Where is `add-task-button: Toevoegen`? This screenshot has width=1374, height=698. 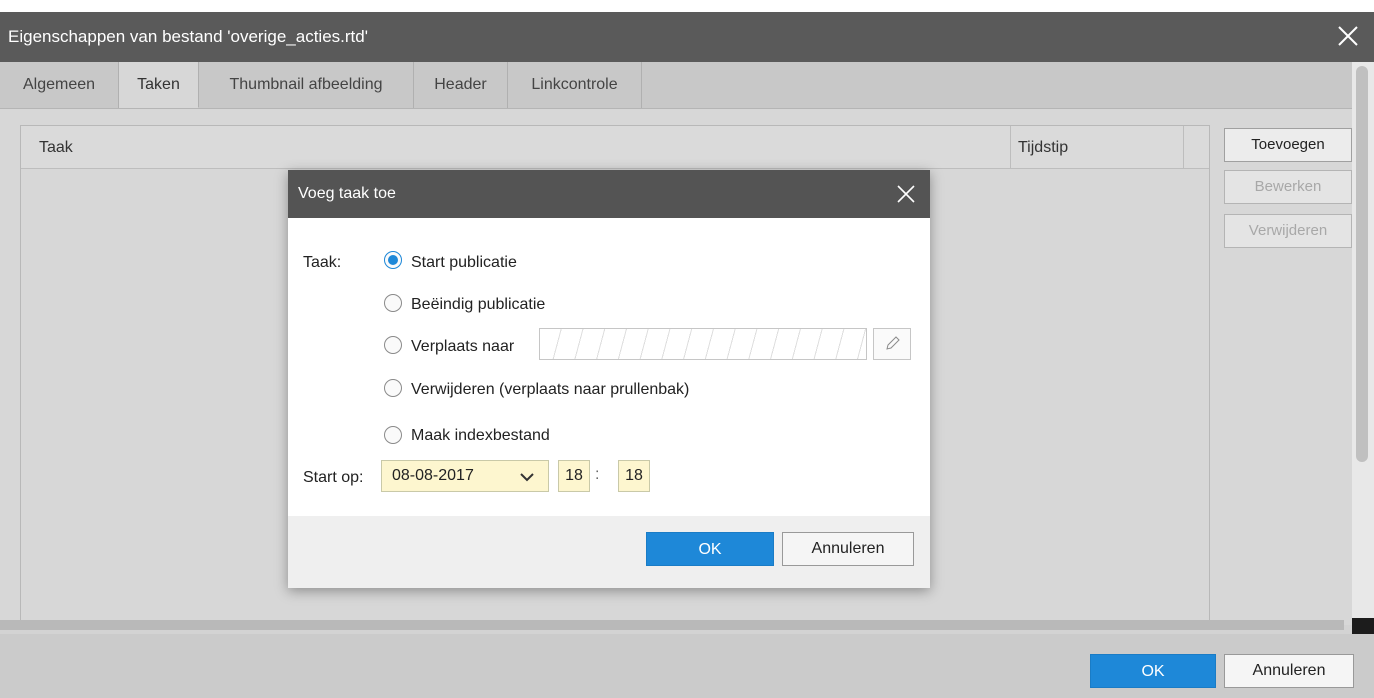
add-task-button: Toevoegen is located at coordinates (1288, 145).